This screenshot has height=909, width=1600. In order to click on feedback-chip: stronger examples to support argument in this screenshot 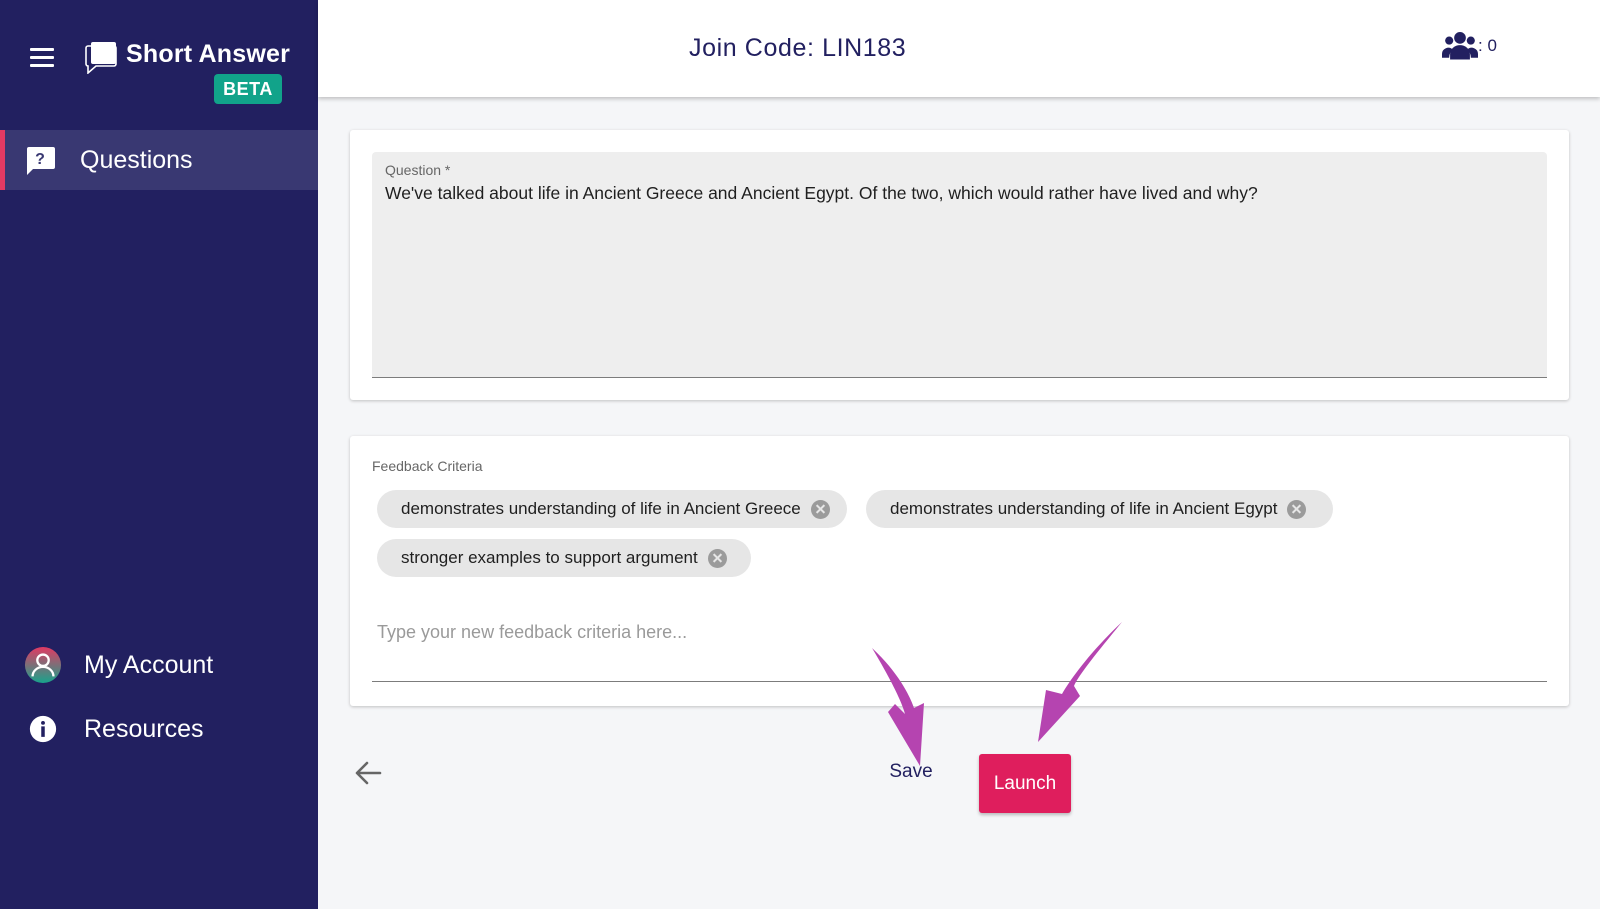, I will do `click(564, 558)`.